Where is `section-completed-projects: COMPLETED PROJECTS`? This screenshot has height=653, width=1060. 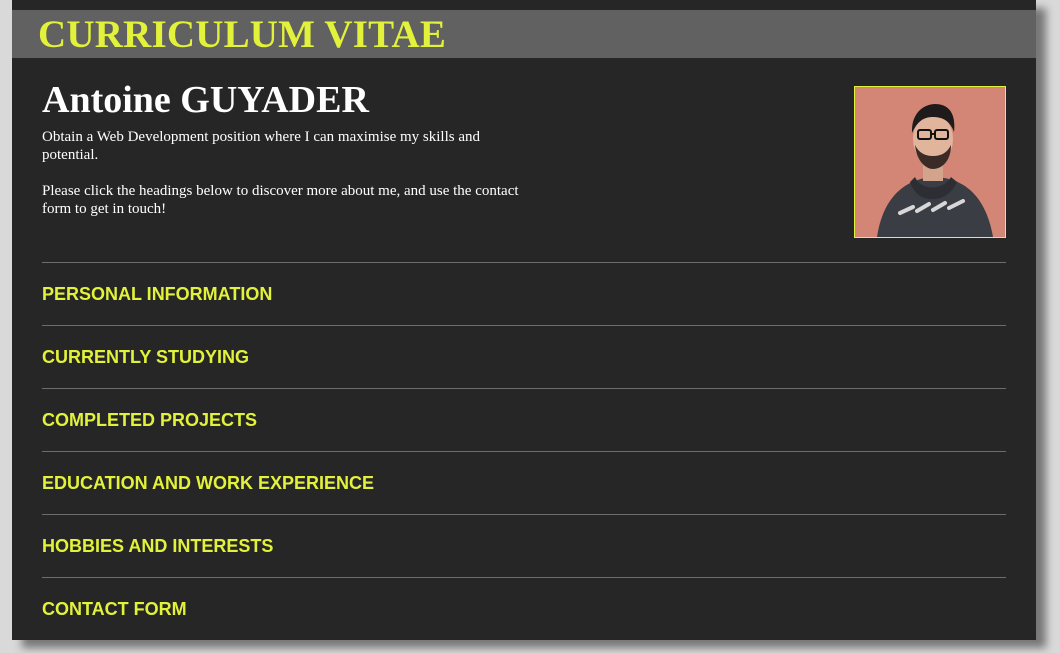
section-completed-projects: COMPLETED PROJECTS is located at coordinates (524, 419).